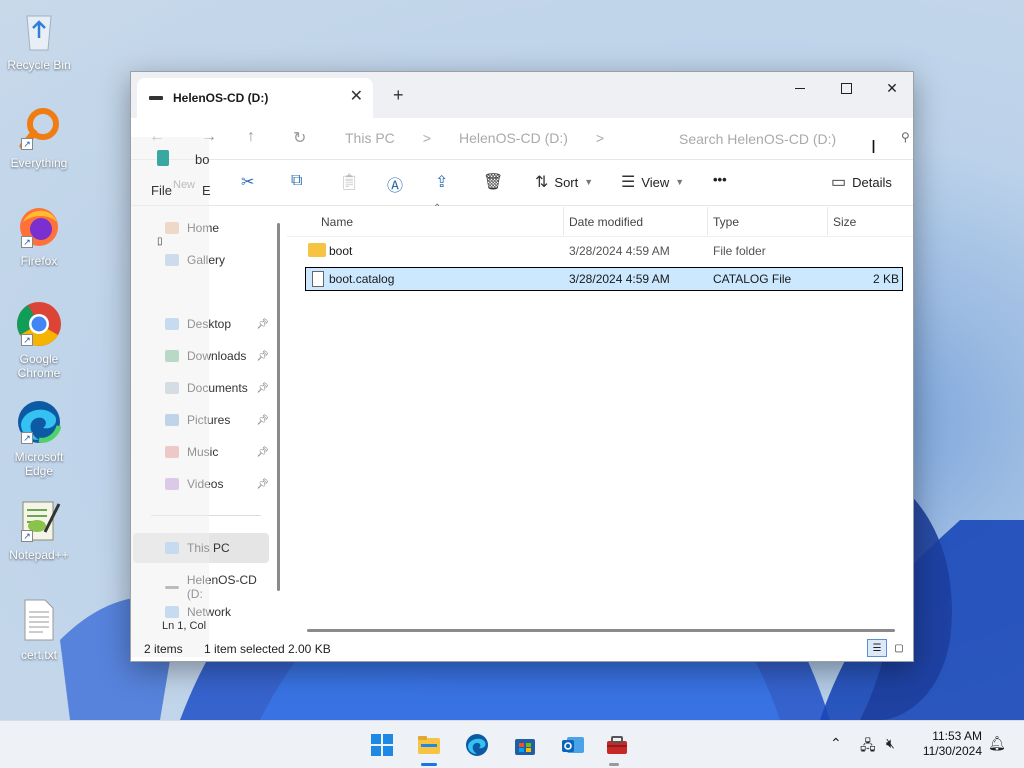 The height and width of the screenshot is (768, 1024). Describe the element at coordinates (163, 158) in the screenshot. I see `ghost-notepad-icon` at that location.